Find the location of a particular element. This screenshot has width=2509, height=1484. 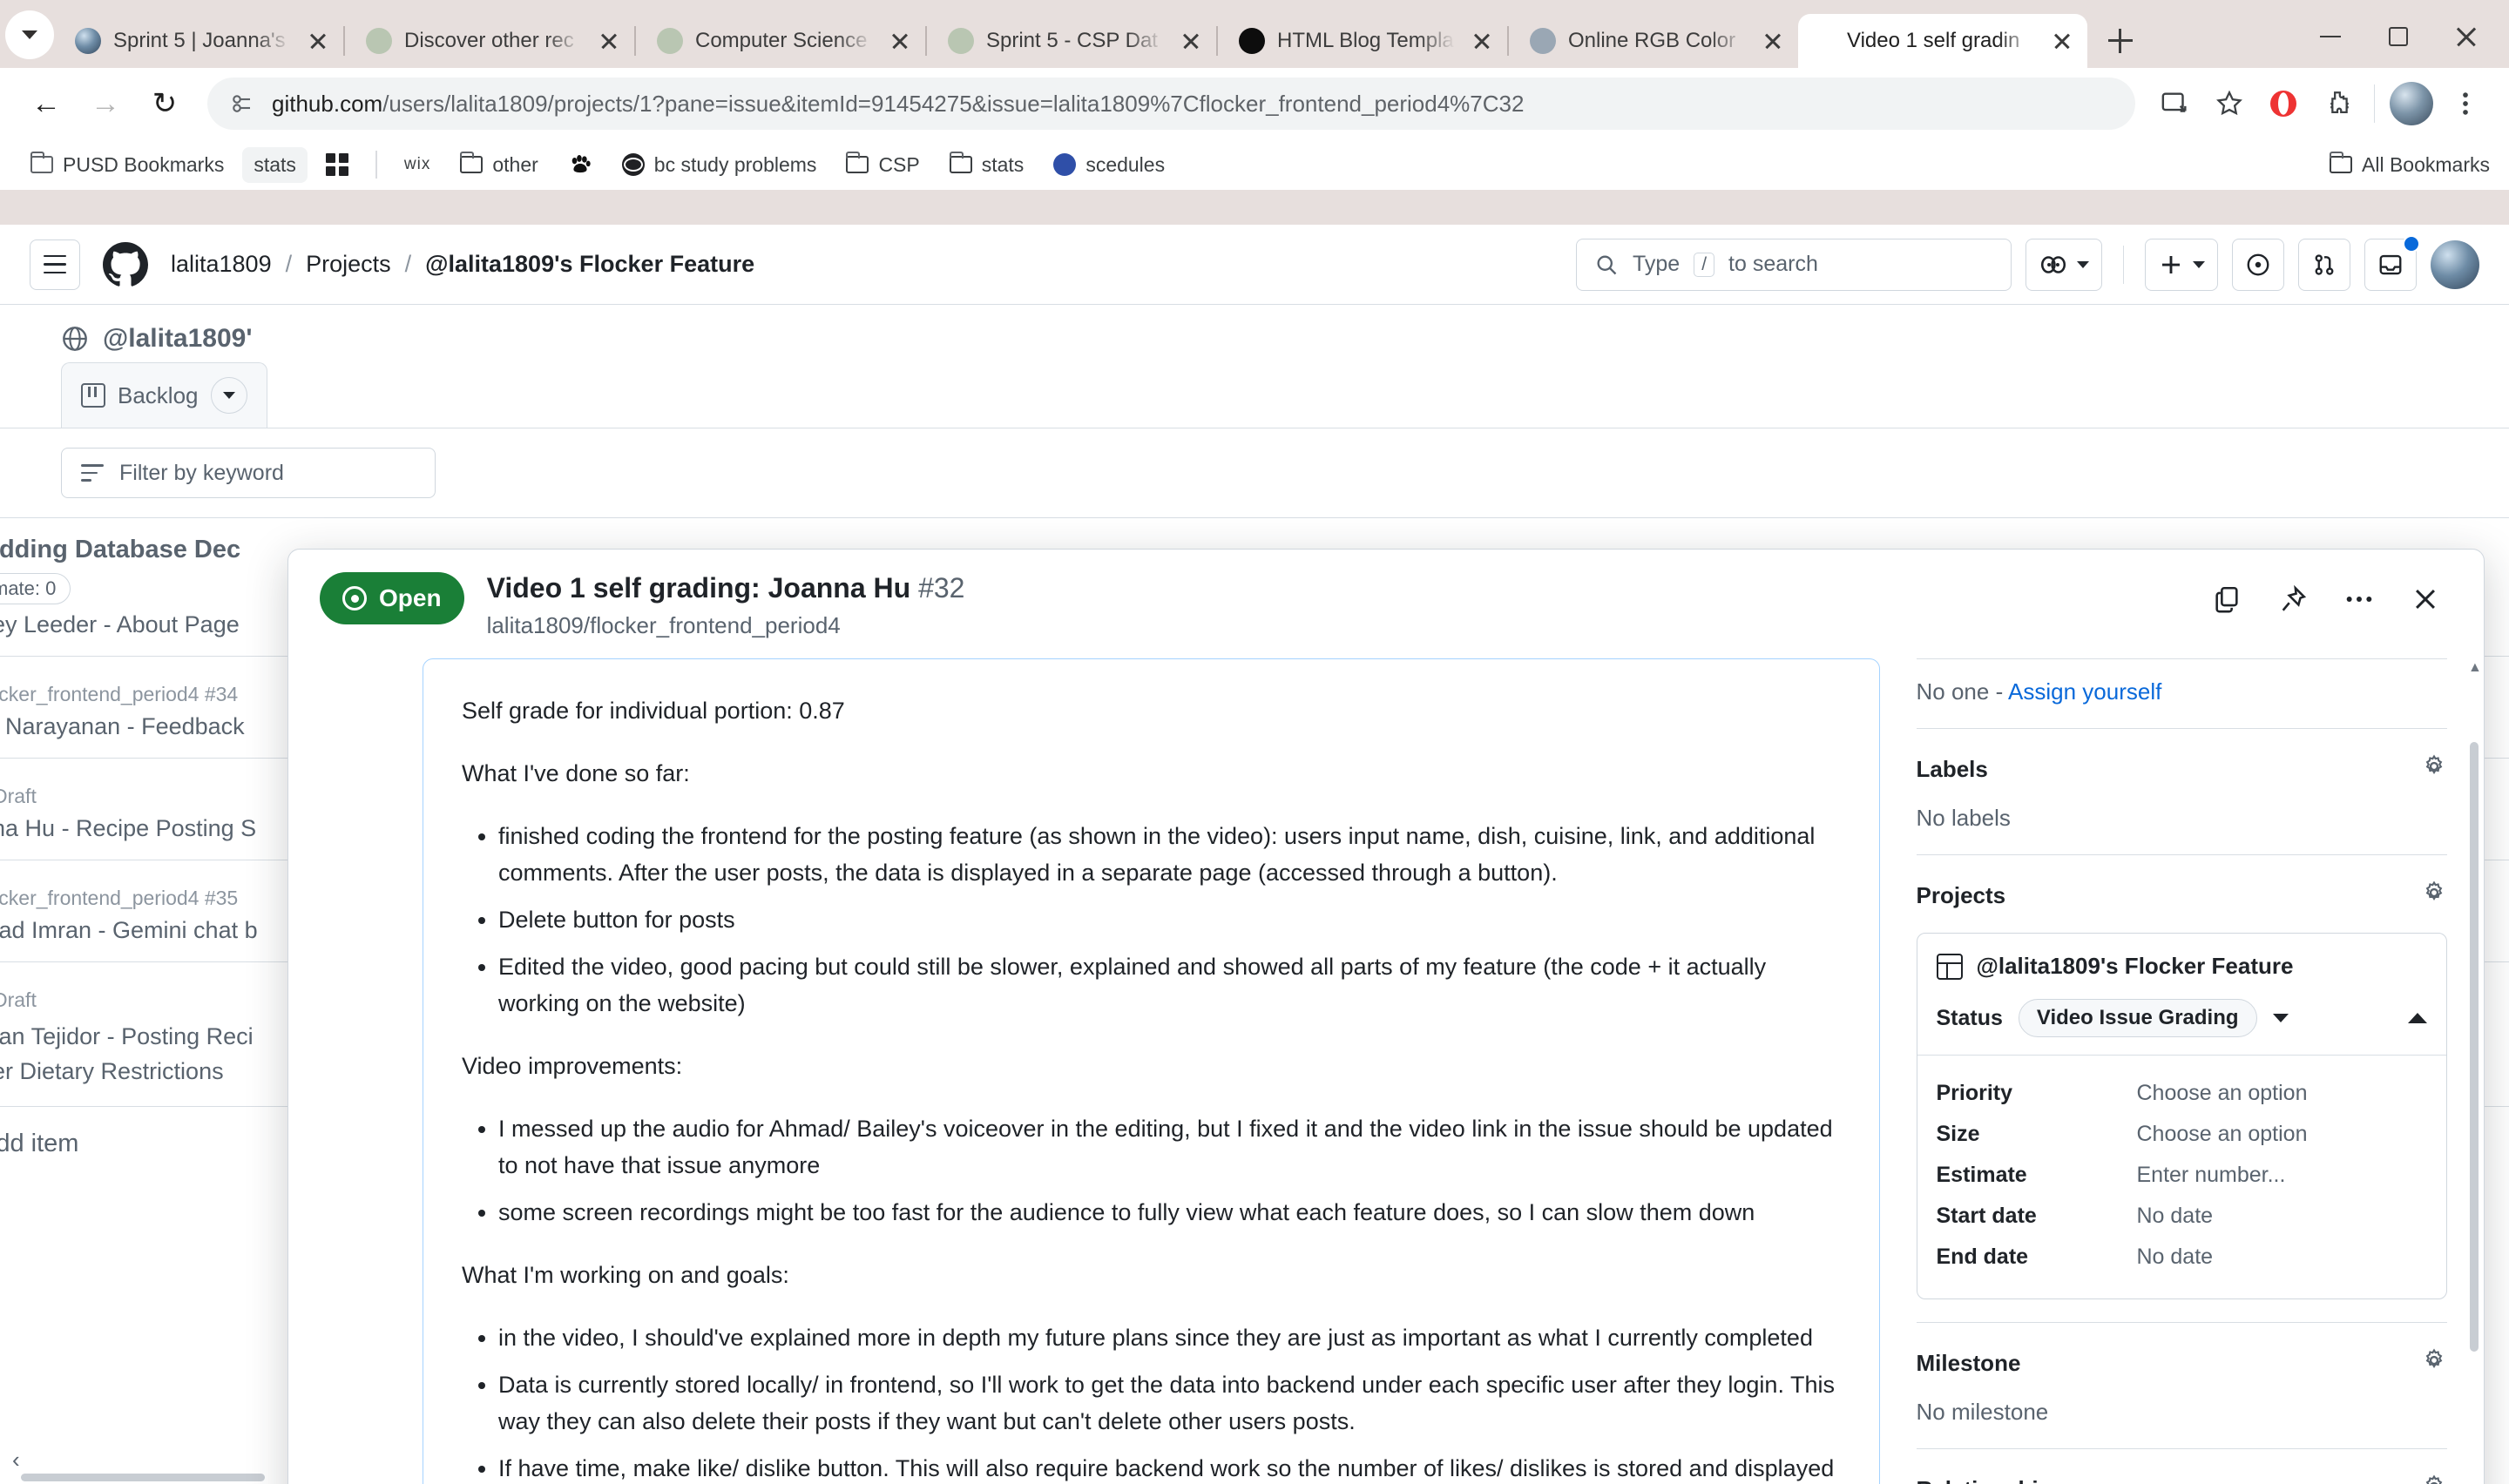

projects-settings-button is located at coordinates (2434, 896).